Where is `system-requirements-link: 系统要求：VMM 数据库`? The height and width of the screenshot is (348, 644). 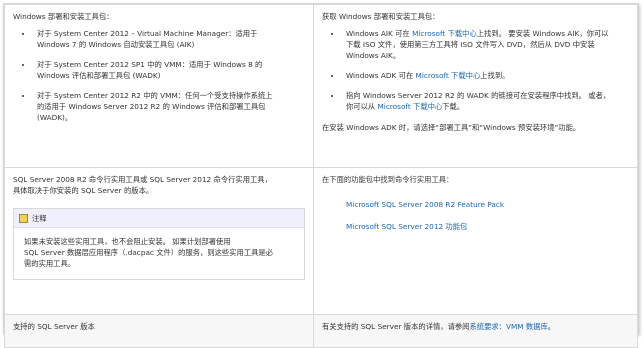
system-requirements-link: 系统要求：VMM 数据库 is located at coordinates (508, 326).